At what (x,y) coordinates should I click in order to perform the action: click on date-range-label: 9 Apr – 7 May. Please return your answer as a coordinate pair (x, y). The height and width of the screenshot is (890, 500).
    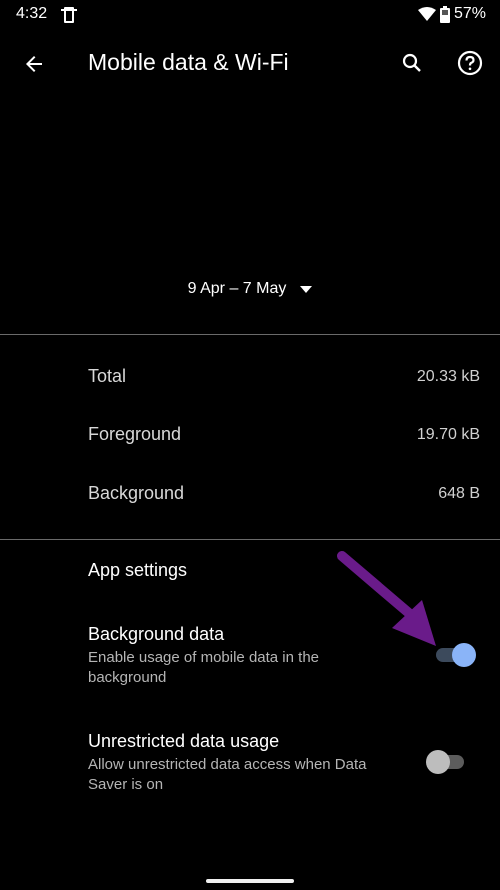
    Looking at the image, I should click on (237, 288).